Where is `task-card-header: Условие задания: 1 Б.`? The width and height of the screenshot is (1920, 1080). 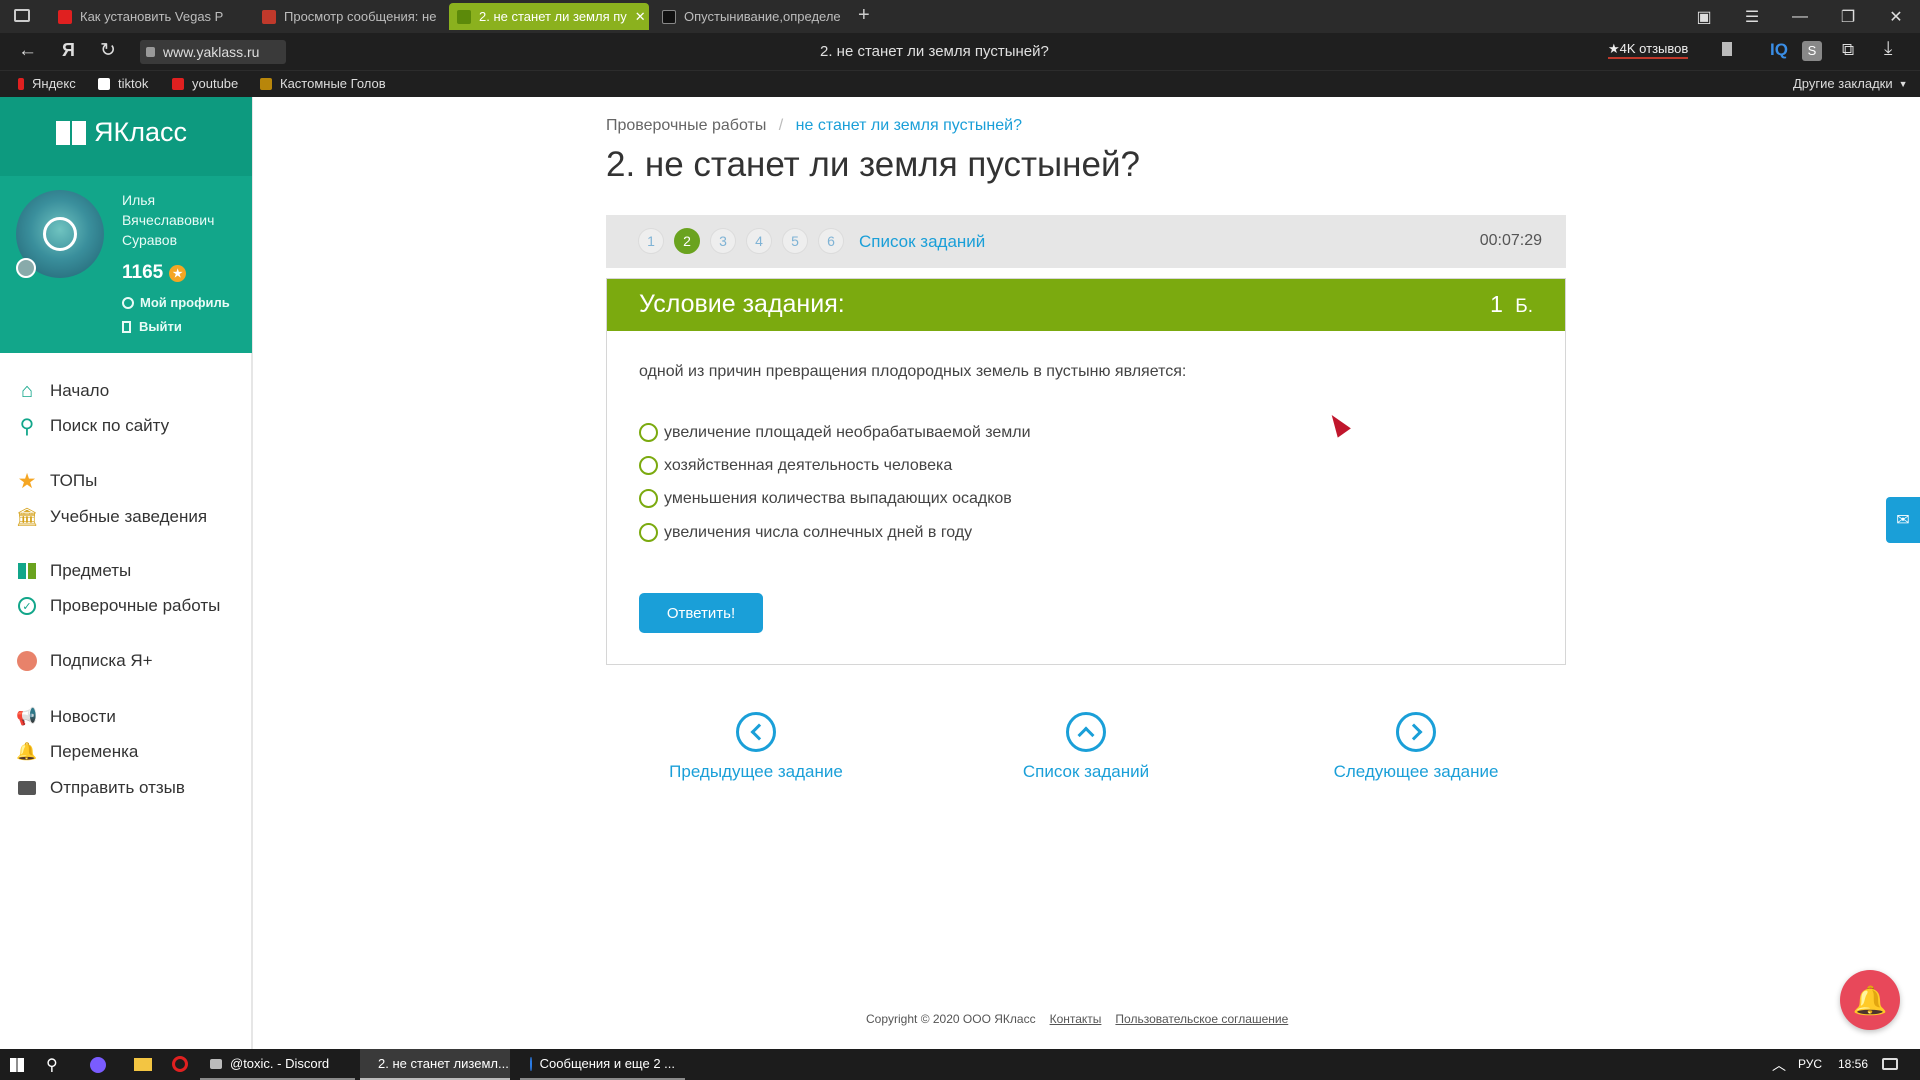
task-card-header: Условие задания: 1 Б. is located at coordinates (1086, 305).